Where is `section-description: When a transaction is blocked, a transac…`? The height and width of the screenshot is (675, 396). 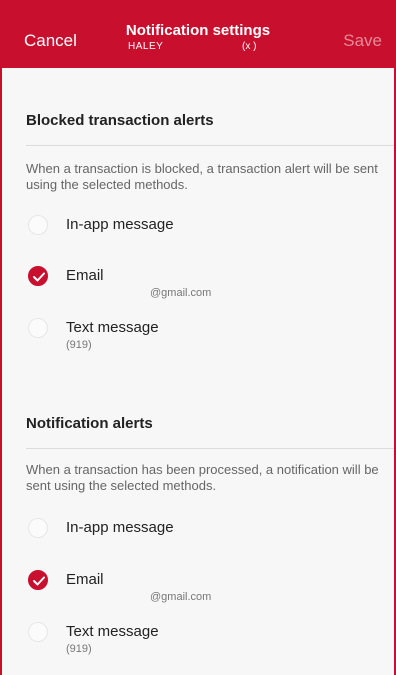 section-description: When a transaction is blocked, a transac… is located at coordinates (202, 176).